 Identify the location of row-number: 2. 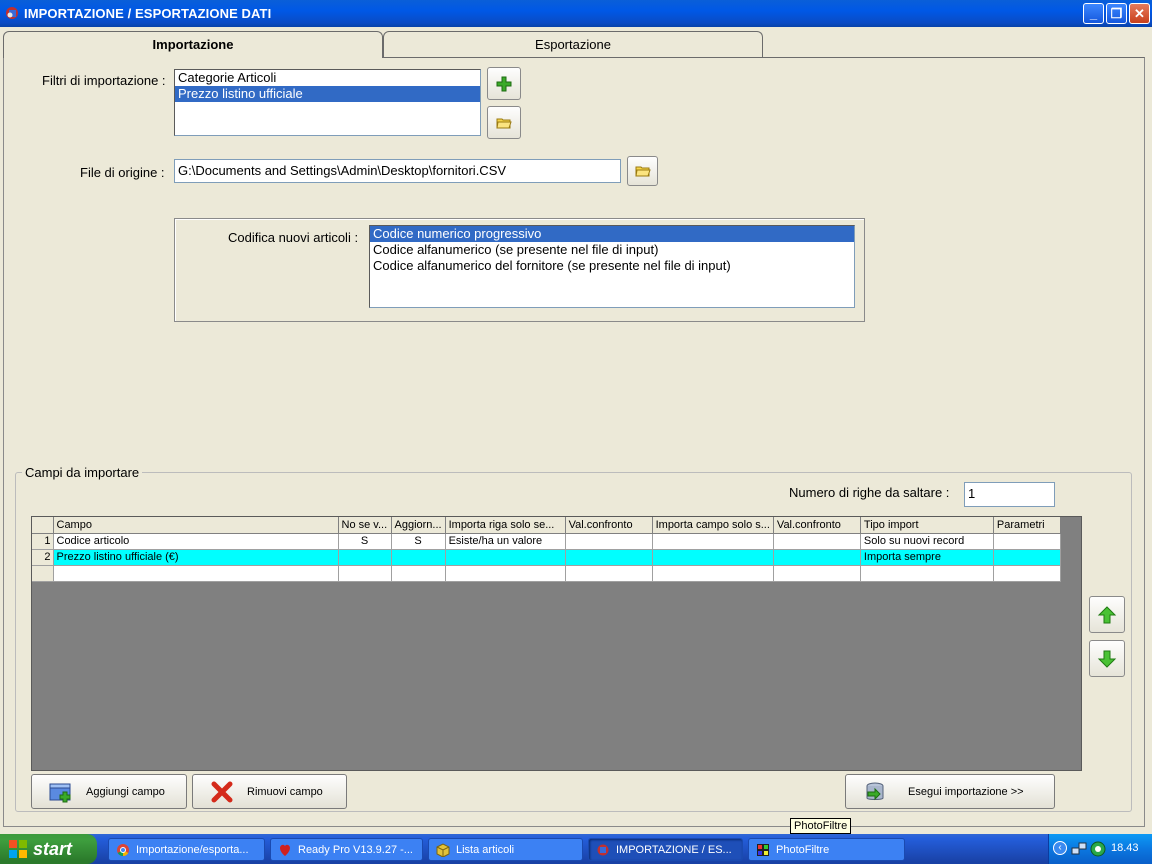
(43, 557).